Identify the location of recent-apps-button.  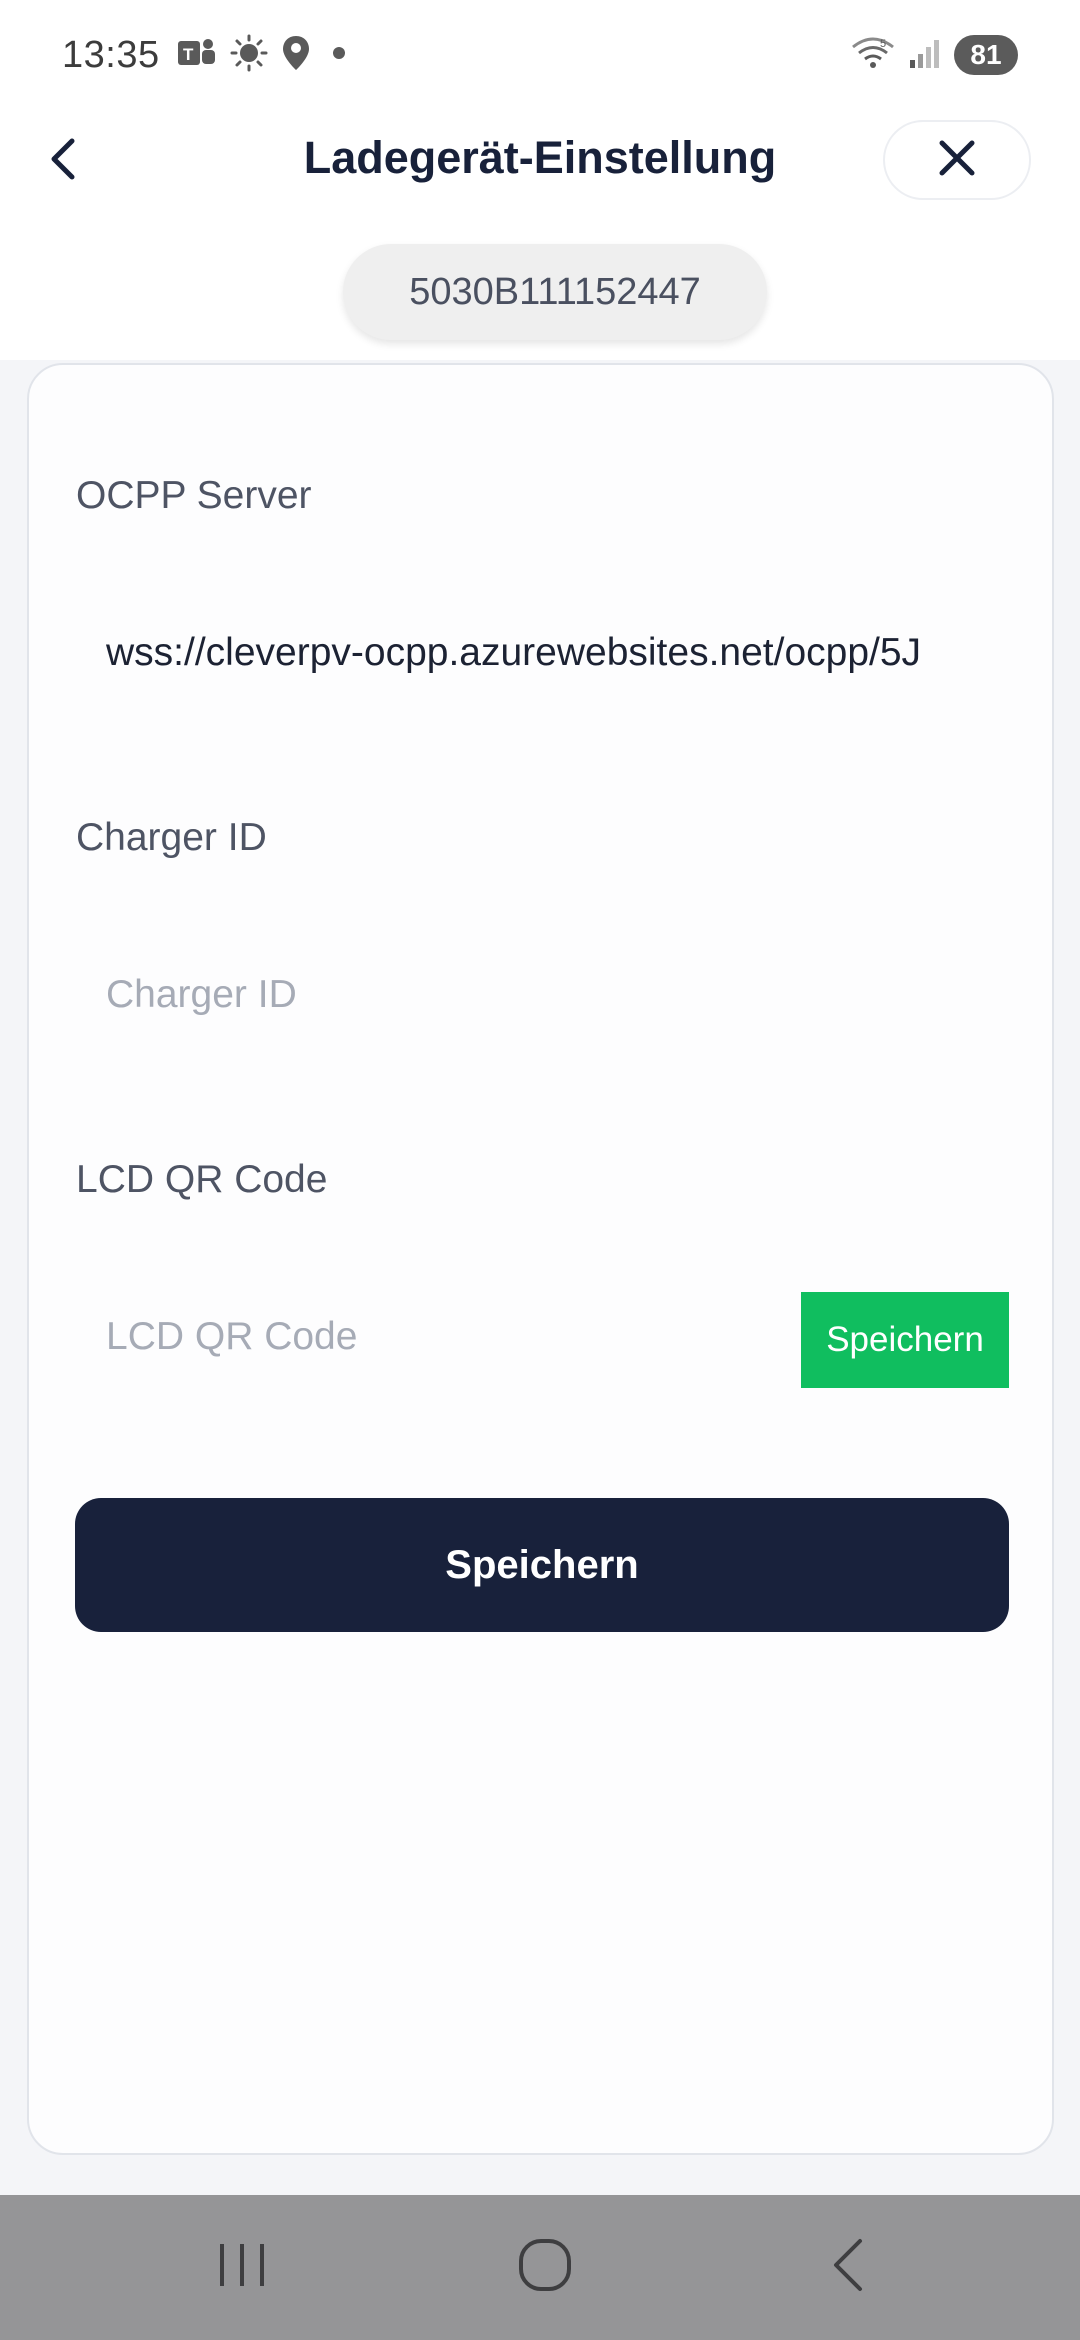
(242, 2267).